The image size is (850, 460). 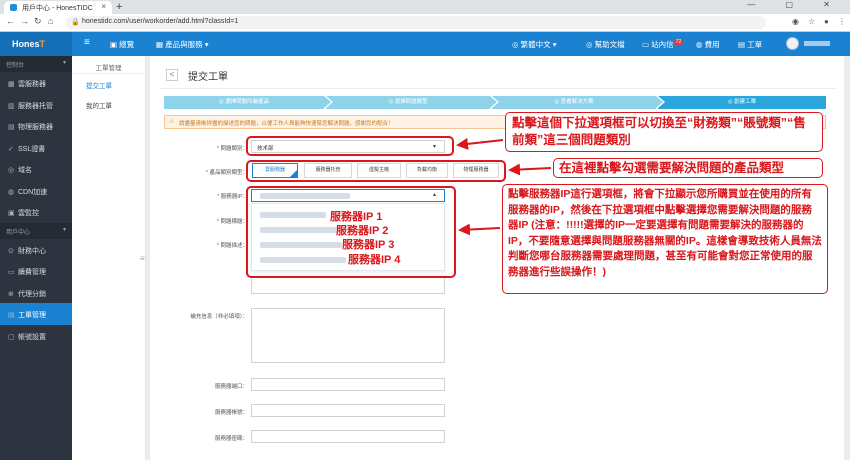 What do you see at coordinates (11, 294) in the screenshot?
I see `agent-icon: ⊕` at bounding box center [11, 294].